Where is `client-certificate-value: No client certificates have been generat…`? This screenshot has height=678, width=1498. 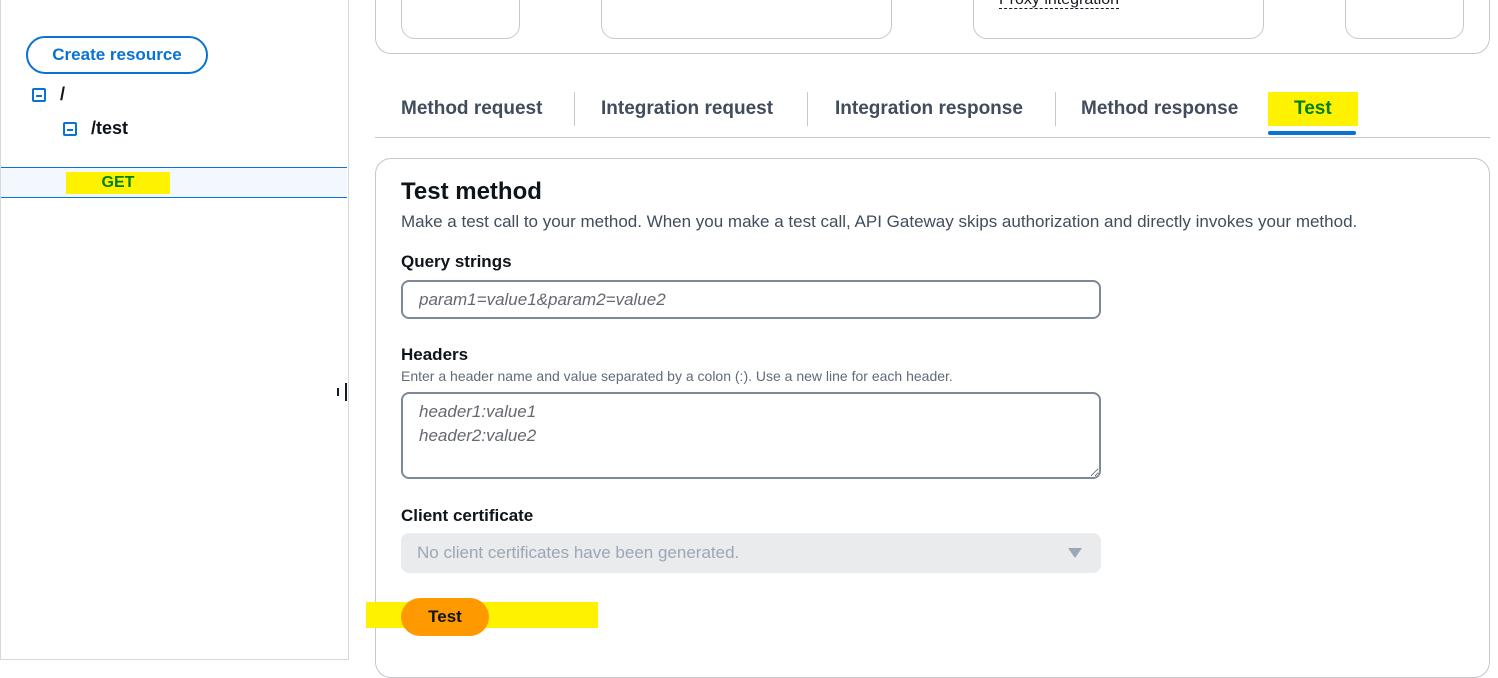 client-certificate-value: No client certificates have been generat… is located at coordinates (578, 552).